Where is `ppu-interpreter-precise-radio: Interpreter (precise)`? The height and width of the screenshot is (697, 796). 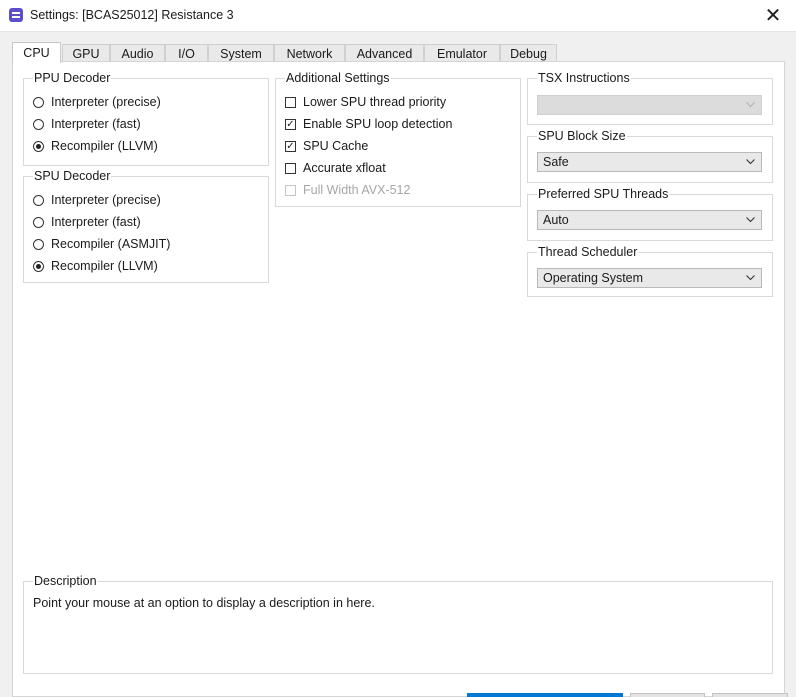 ppu-interpreter-precise-radio: Interpreter (precise) is located at coordinates (97, 102).